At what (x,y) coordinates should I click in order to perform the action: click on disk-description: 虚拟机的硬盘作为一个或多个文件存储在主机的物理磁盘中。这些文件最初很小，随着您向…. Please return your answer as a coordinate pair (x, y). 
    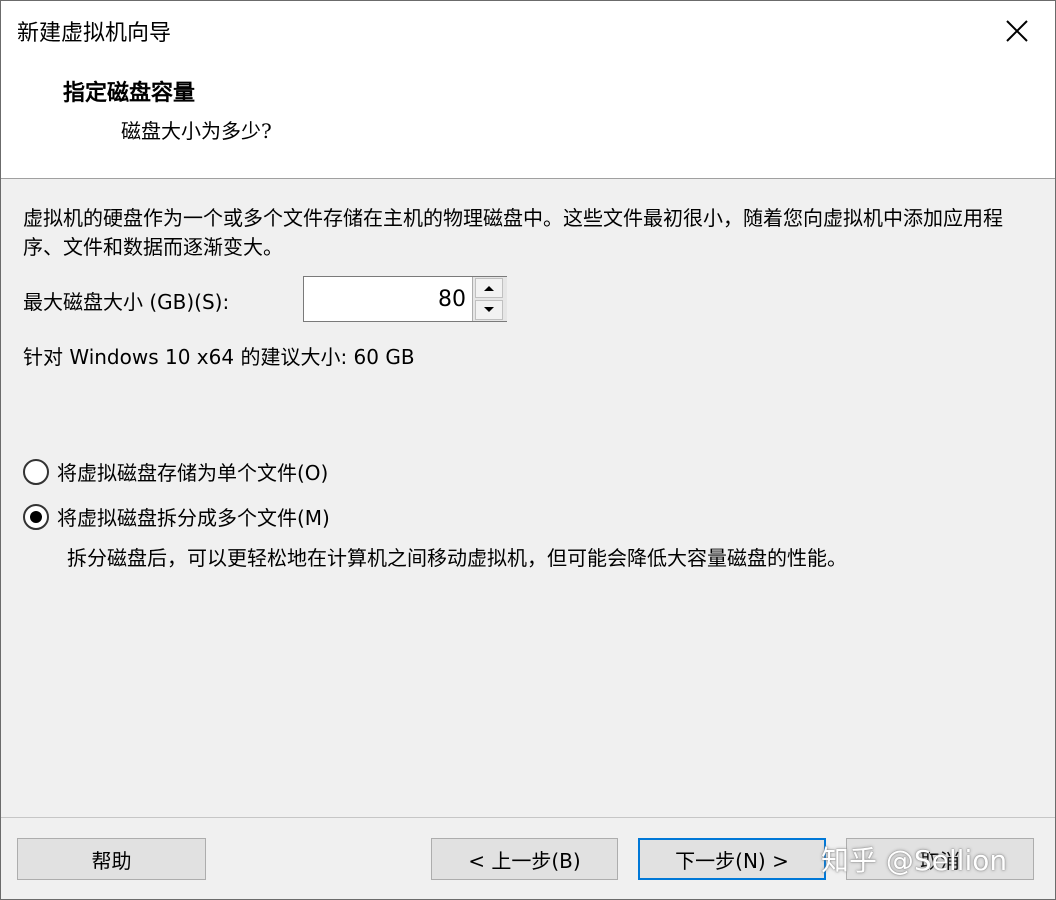
    Looking at the image, I should click on (513, 232).